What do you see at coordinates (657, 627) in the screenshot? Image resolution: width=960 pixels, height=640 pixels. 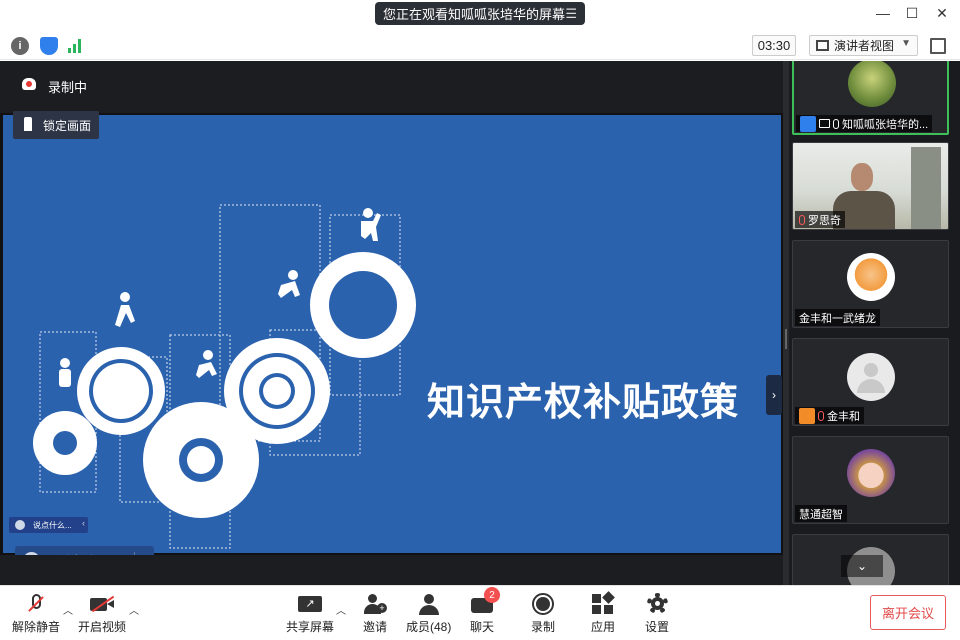 I see `settings-label: 设置` at bounding box center [657, 627].